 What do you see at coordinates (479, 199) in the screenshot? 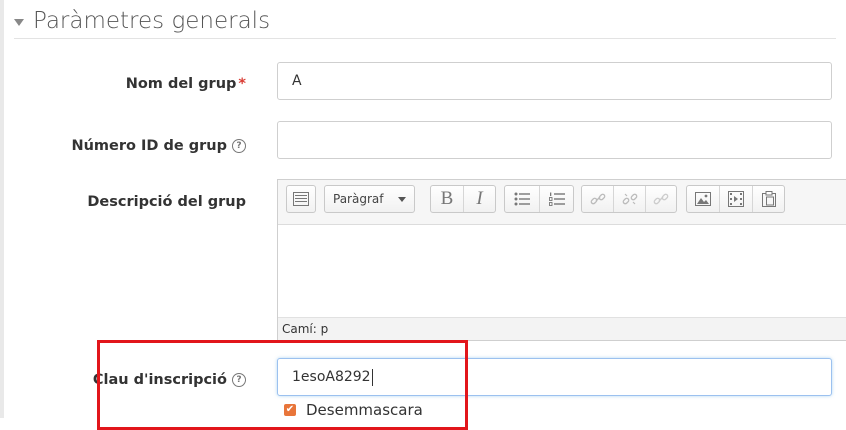
I see `italic-icon: I` at bounding box center [479, 199].